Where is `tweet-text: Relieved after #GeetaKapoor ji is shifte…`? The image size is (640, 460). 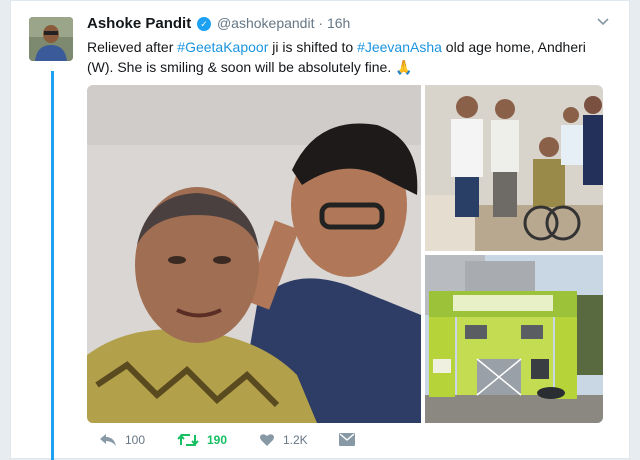
tweet-text: Relieved after #GeetaKapoor ji is shifte… is located at coordinates (347, 57).